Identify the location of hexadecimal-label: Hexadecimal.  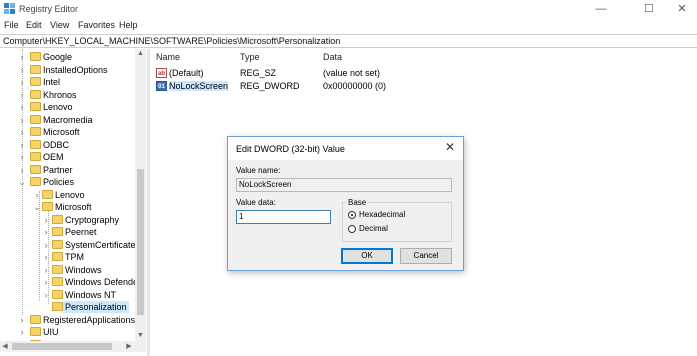
(382, 214).